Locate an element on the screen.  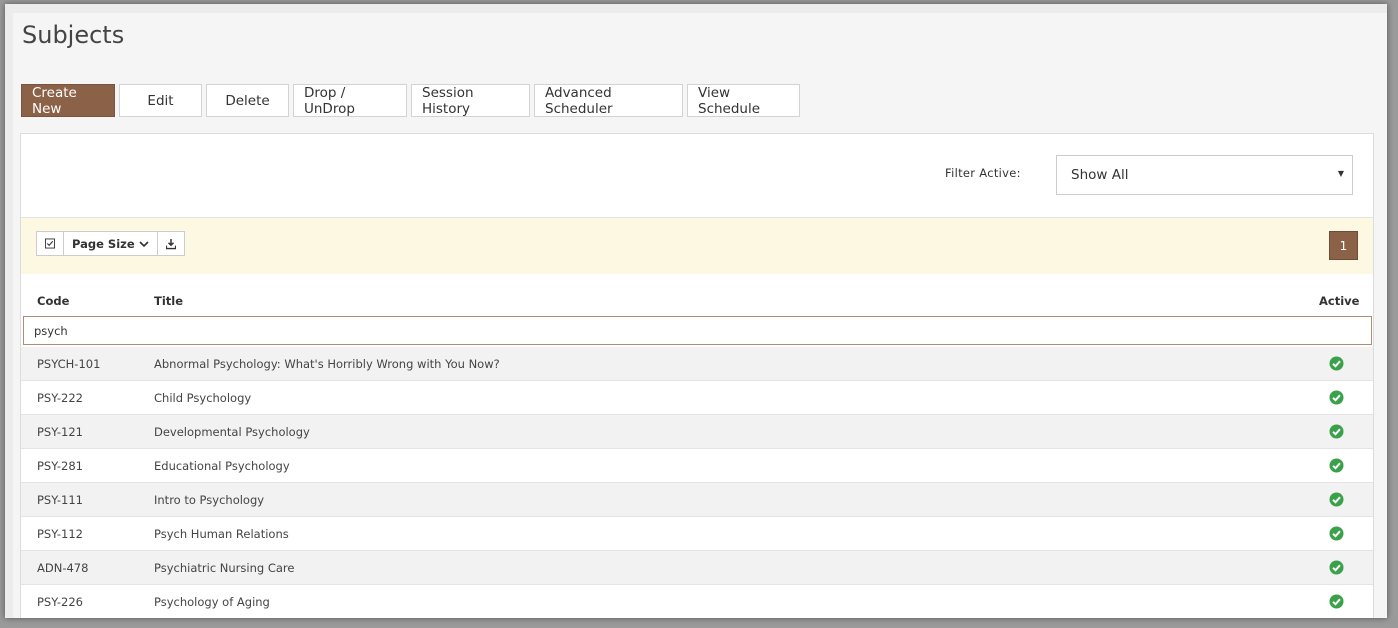
advanced-scheduler-button: Advanced Scheduler is located at coordinates (608, 100).